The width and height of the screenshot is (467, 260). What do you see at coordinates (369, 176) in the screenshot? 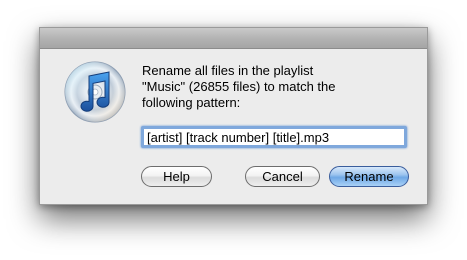
I see `rename-button: Rename` at bounding box center [369, 176].